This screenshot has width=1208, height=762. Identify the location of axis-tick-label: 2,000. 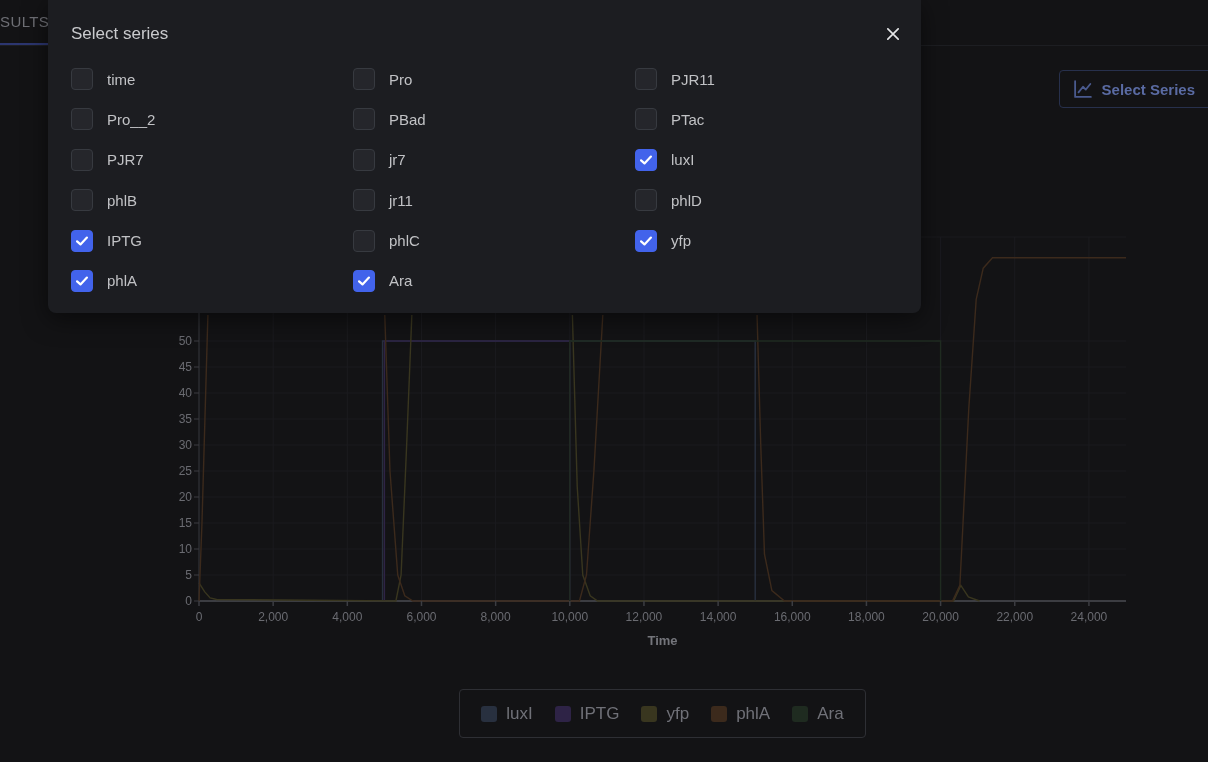
(273, 617).